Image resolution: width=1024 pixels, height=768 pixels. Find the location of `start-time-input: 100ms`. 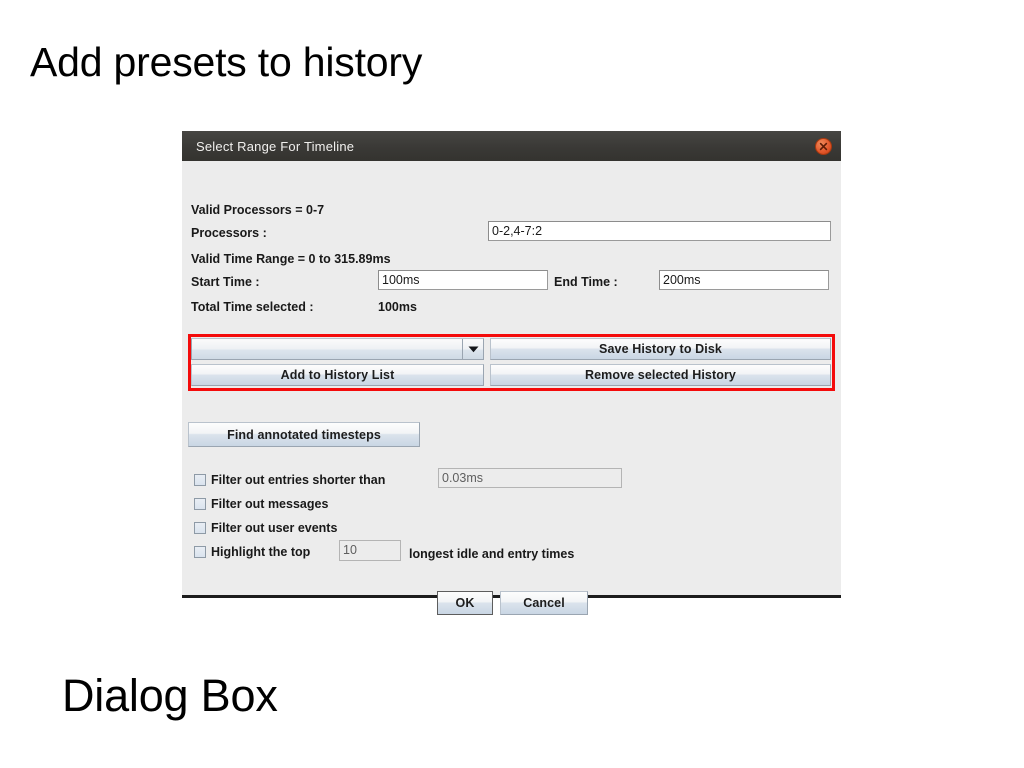

start-time-input: 100ms is located at coordinates (463, 280).